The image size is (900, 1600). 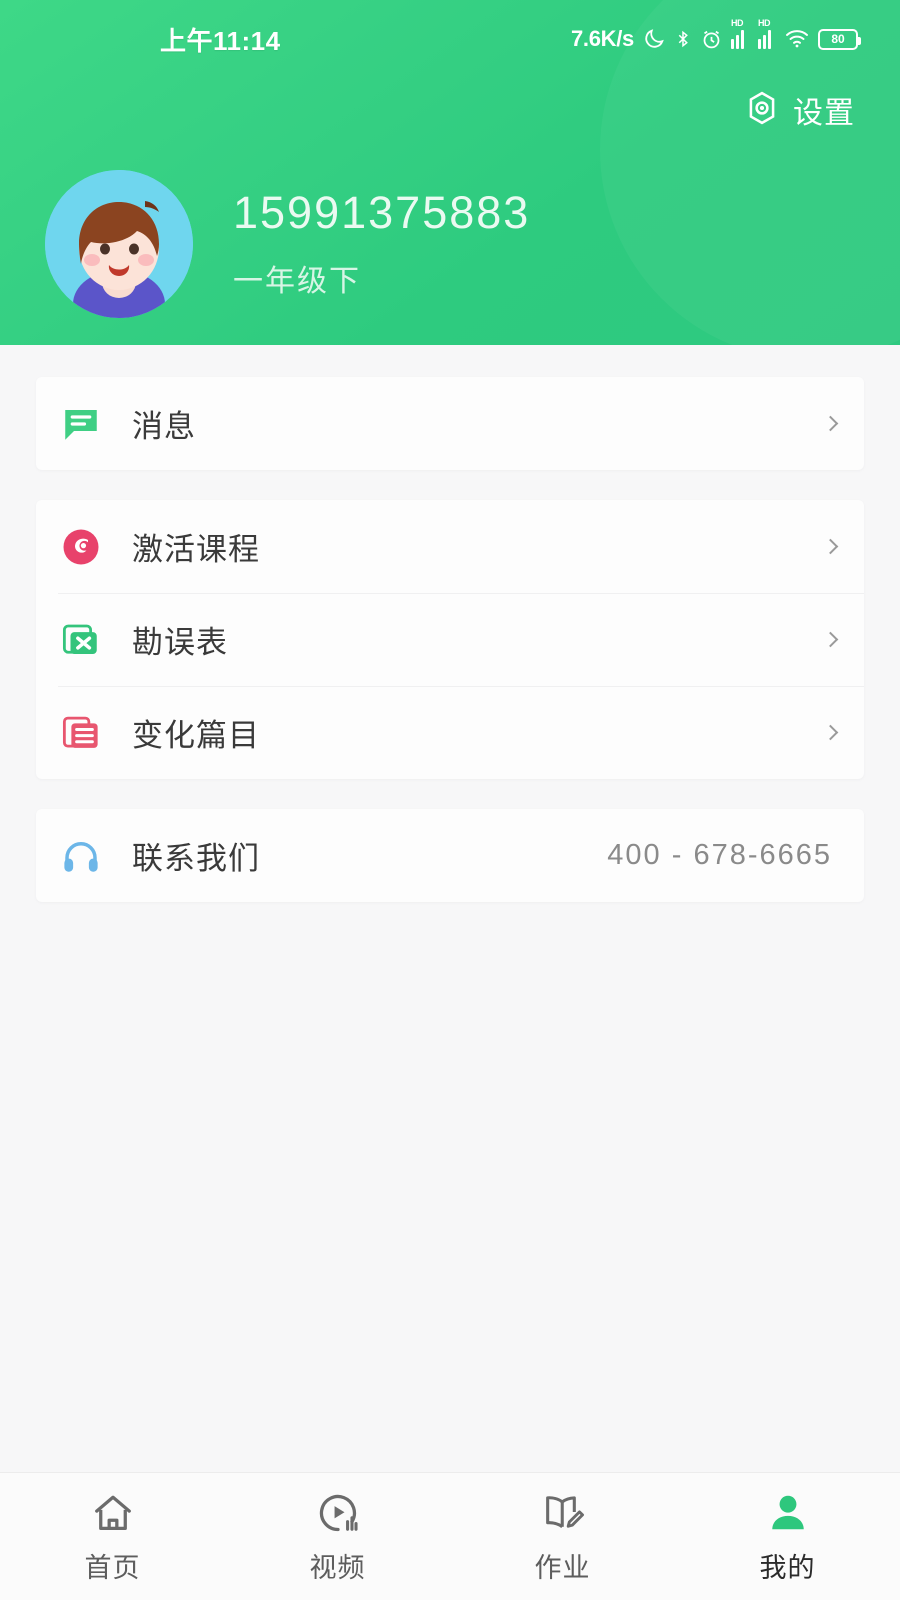 I want to click on list-item-contact-us: 联系我们 400 - 678-6665, so click(x=450, y=855).